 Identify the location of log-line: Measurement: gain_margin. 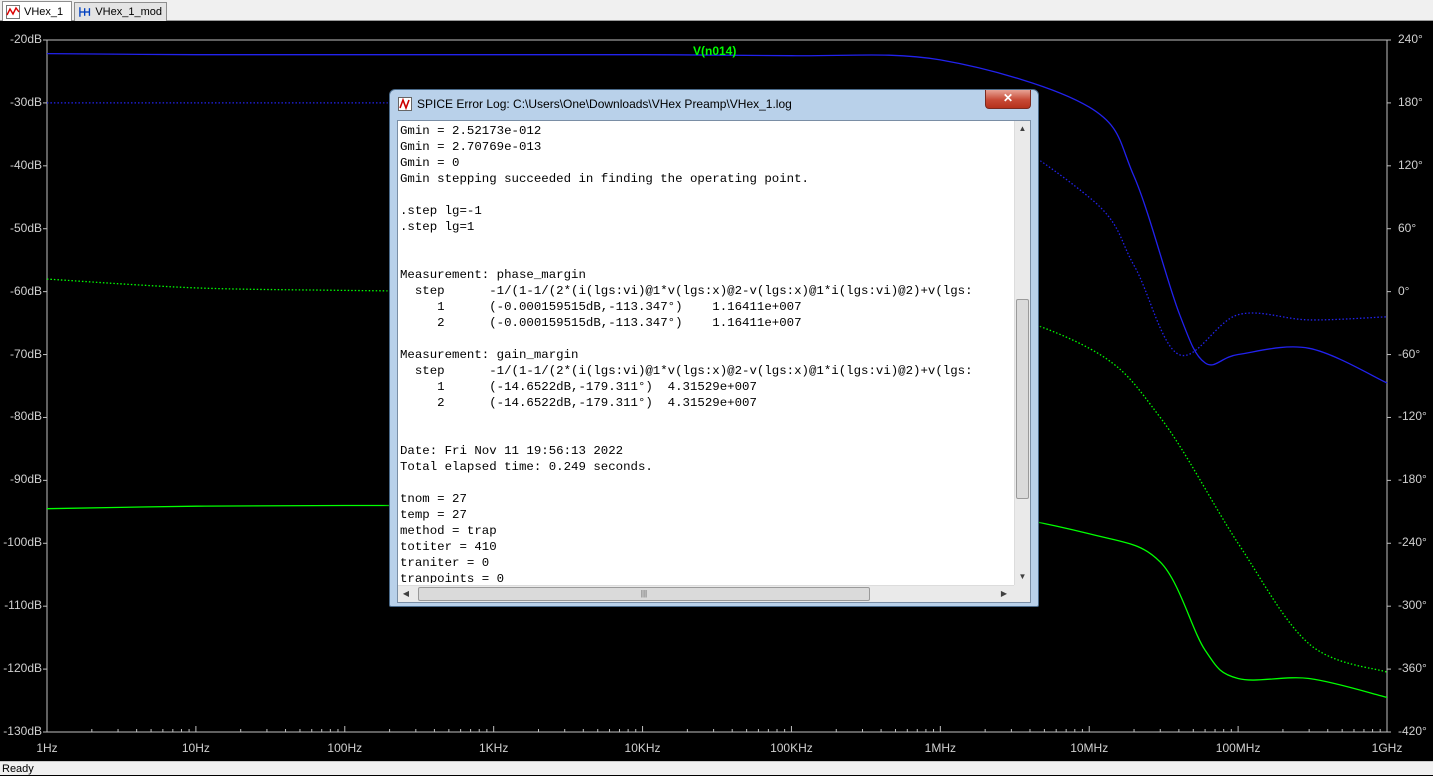
(489, 355).